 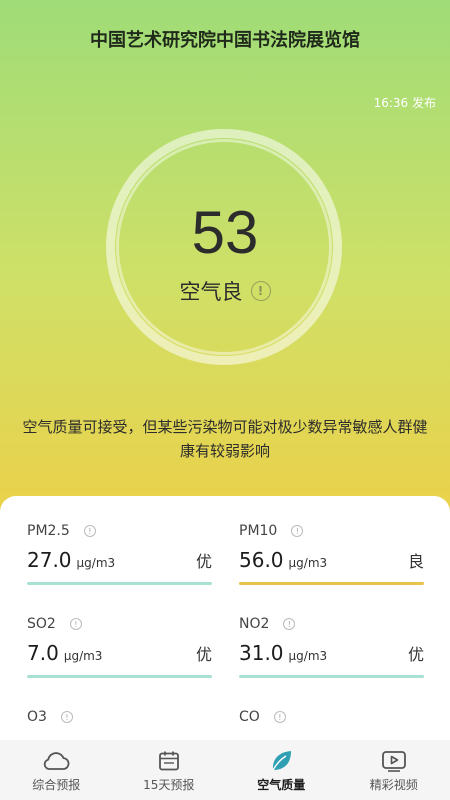 I want to click on pollutant-pm25: PM2.5 ! 27.0 μg/m3 优, so click(x=119, y=553).